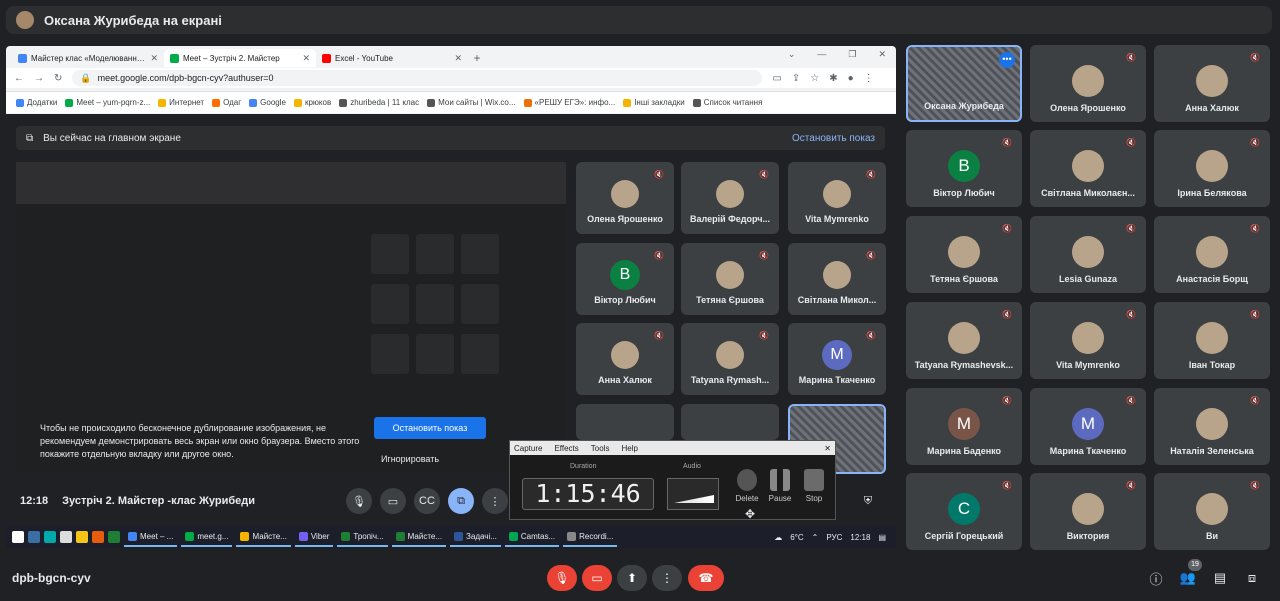  What do you see at coordinates (1088, 340) in the screenshot?
I see `participant-tile: 🔇 Vita Mymrenko` at bounding box center [1088, 340].